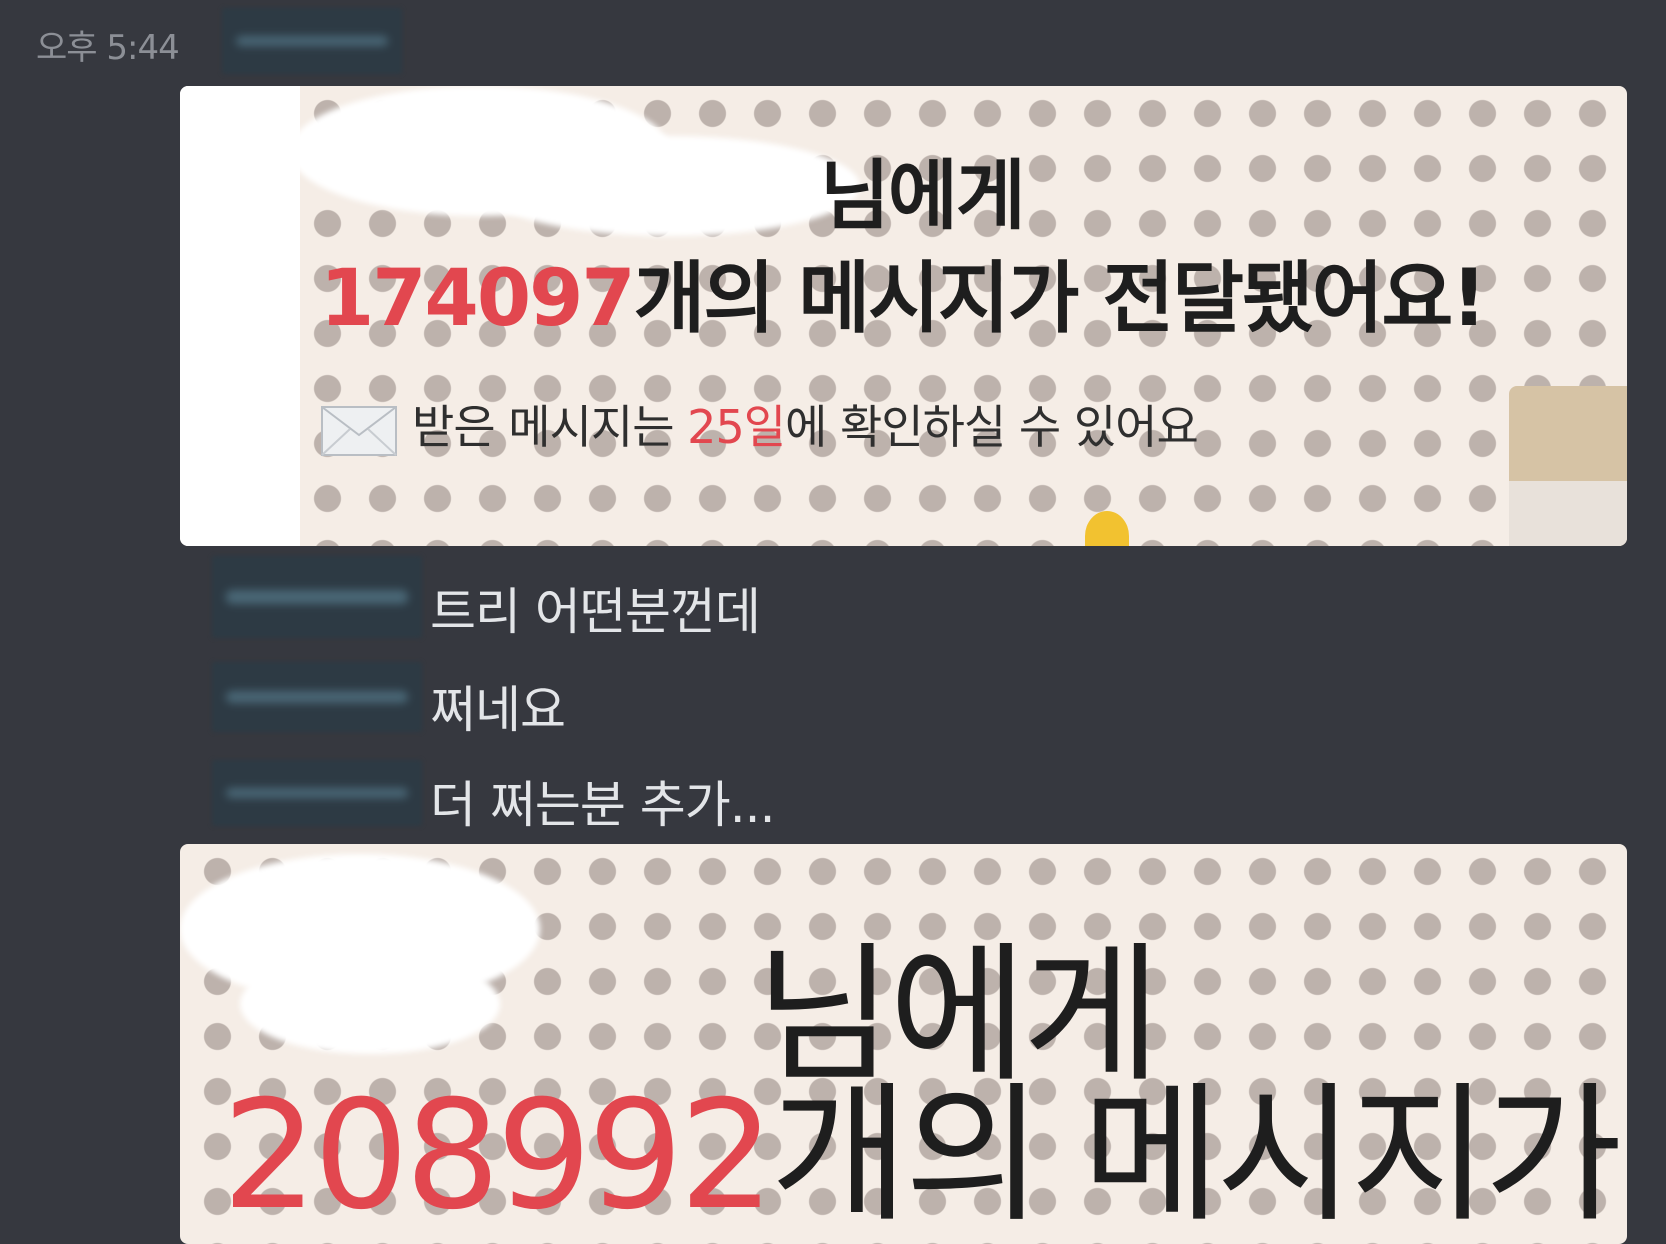 The image size is (1666, 1244). I want to click on subtitle-date: 25일, so click(736, 427).